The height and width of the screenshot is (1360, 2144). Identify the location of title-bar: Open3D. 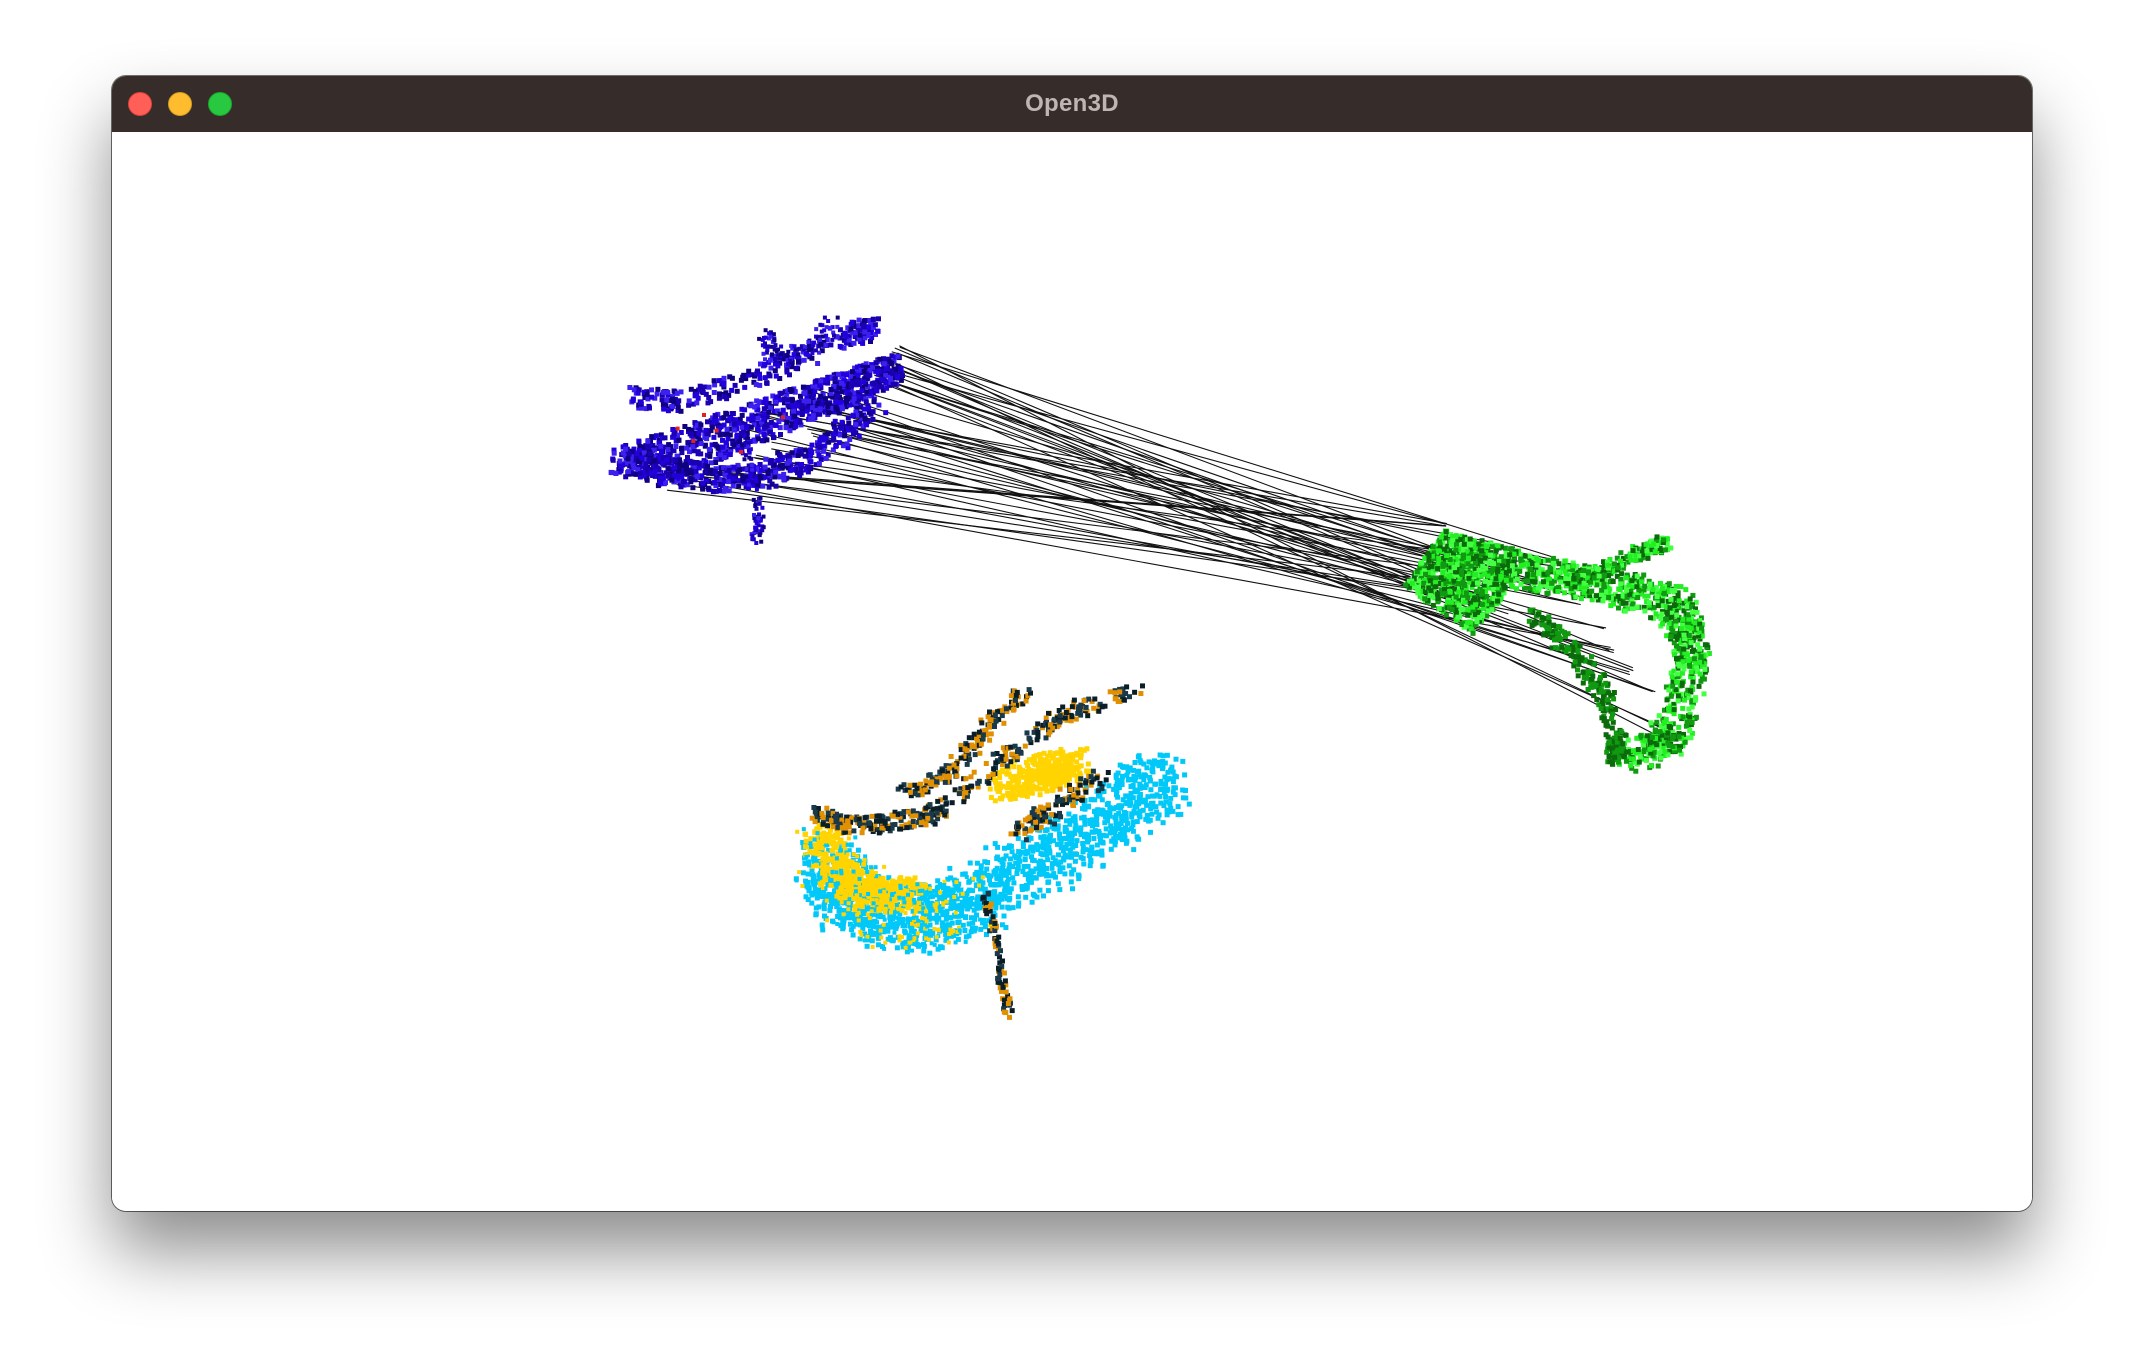
(1072, 104).